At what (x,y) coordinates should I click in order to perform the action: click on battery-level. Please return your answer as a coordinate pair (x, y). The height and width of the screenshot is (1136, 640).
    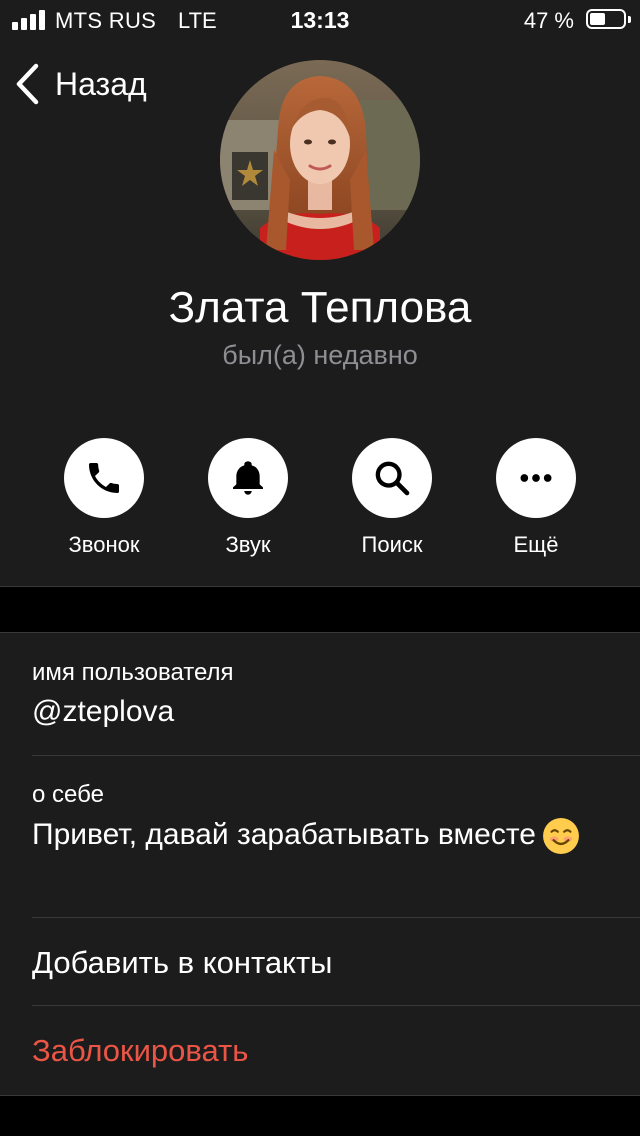
    Looking at the image, I should click on (597, 19).